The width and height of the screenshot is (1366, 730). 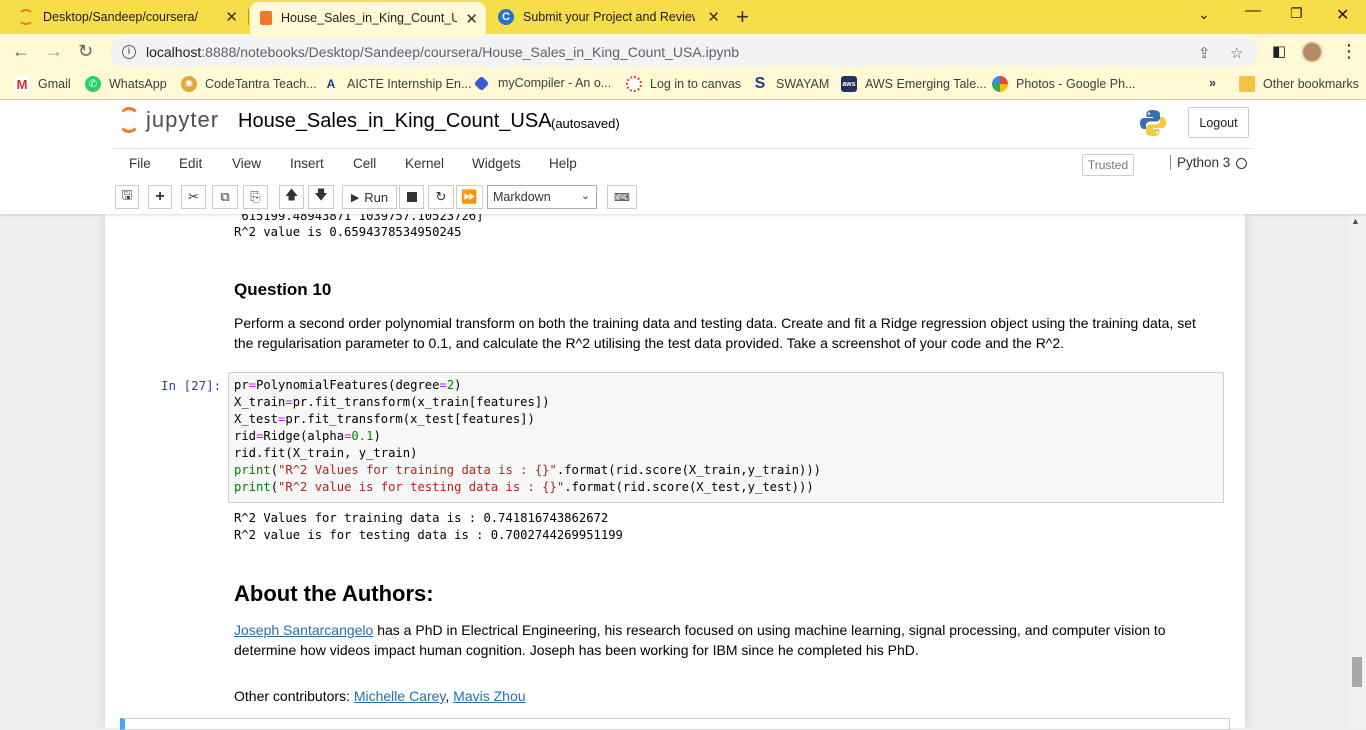 What do you see at coordinates (127, 197) in the screenshot?
I see `save-button: 🖫` at bounding box center [127, 197].